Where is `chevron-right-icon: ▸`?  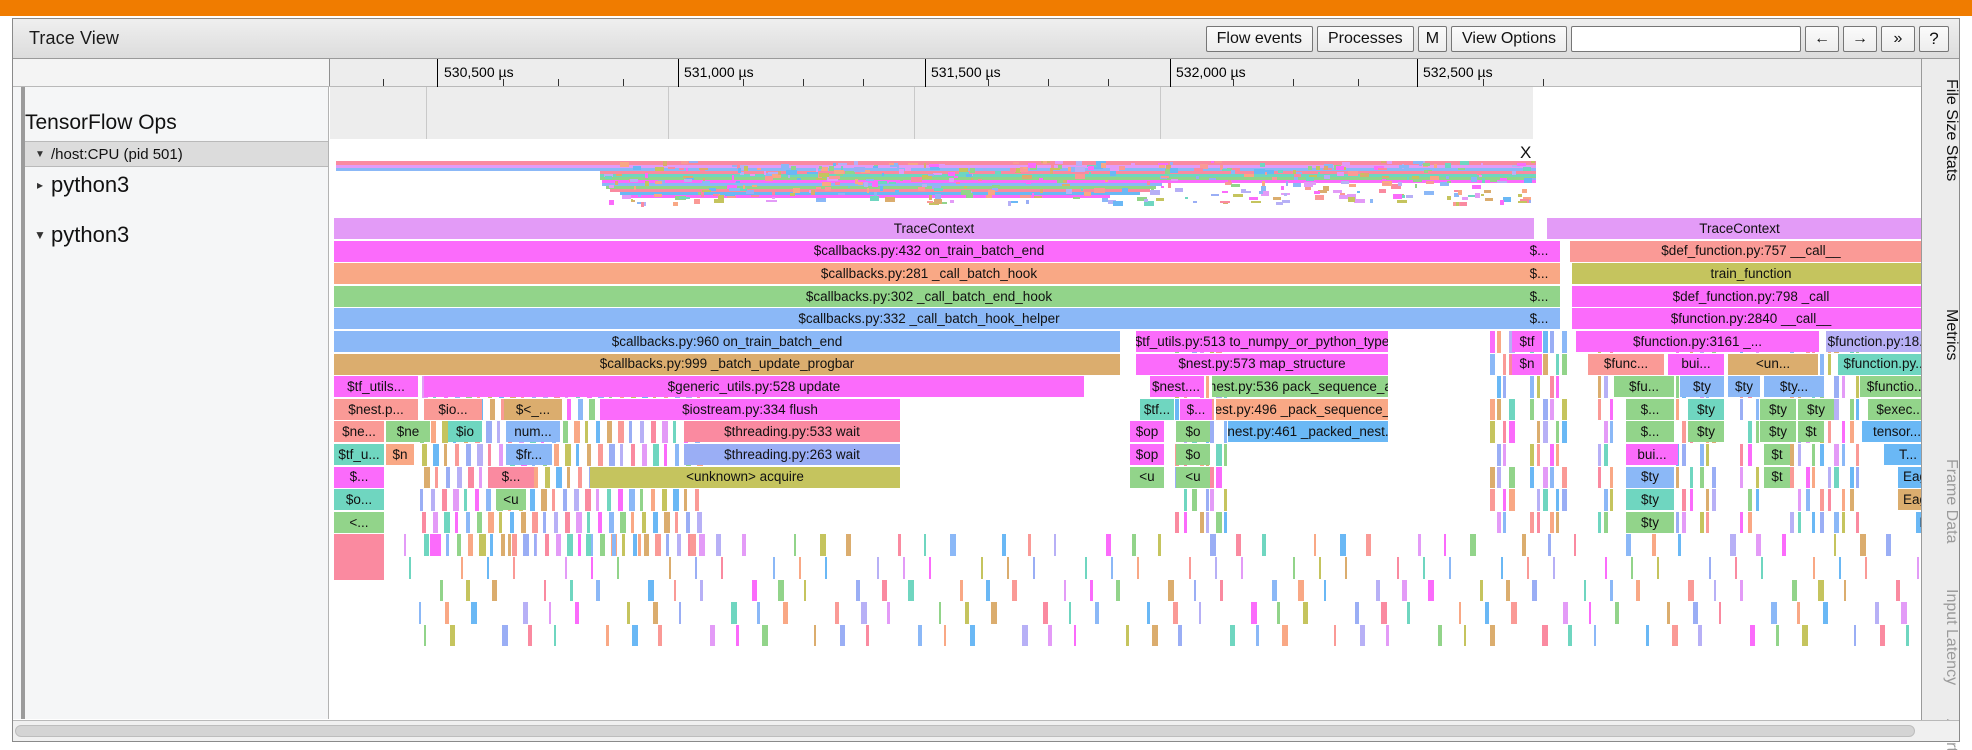 chevron-right-icon: ▸ is located at coordinates (40, 185).